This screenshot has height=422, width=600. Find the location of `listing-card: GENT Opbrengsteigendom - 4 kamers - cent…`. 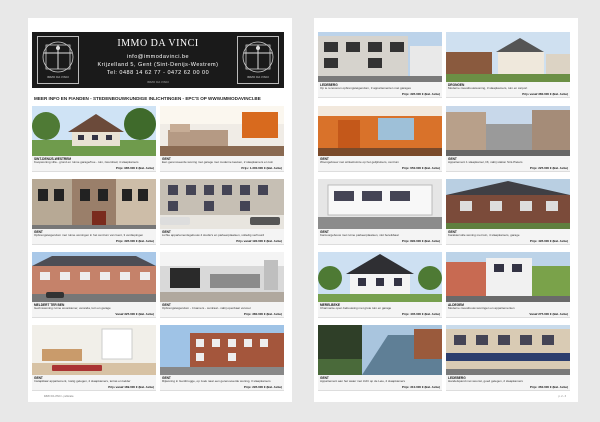

listing-card: GENT Opbrengsteigendom - 4 kamers - cent… is located at coordinates (222, 285).